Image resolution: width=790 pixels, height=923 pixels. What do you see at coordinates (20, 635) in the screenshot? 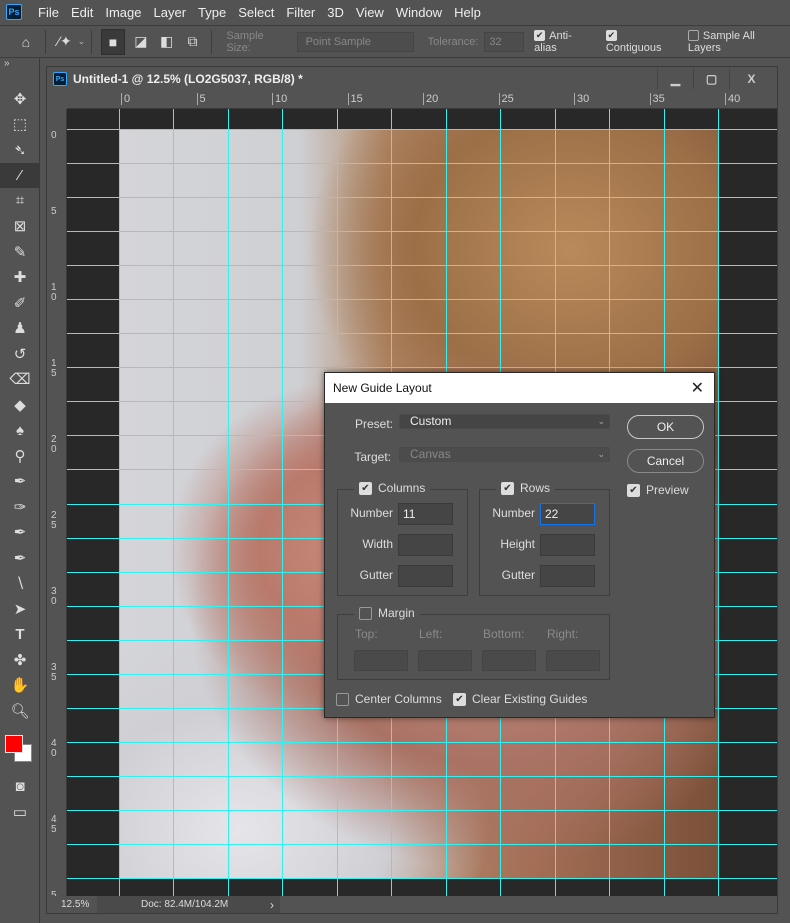
I see `type-tool-icon: T` at bounding box center [20, 635].